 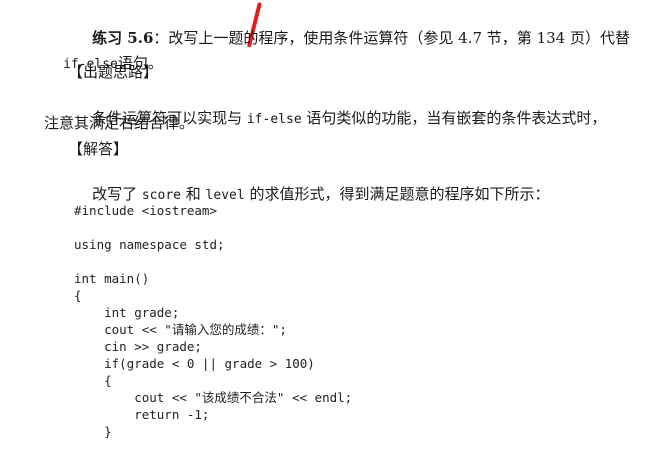 I want to click on exercise-text: ：改写上一题的程序，使用条件运算符（参见 4.7 节，第 134 页）代替, so click(x=391, y=38).